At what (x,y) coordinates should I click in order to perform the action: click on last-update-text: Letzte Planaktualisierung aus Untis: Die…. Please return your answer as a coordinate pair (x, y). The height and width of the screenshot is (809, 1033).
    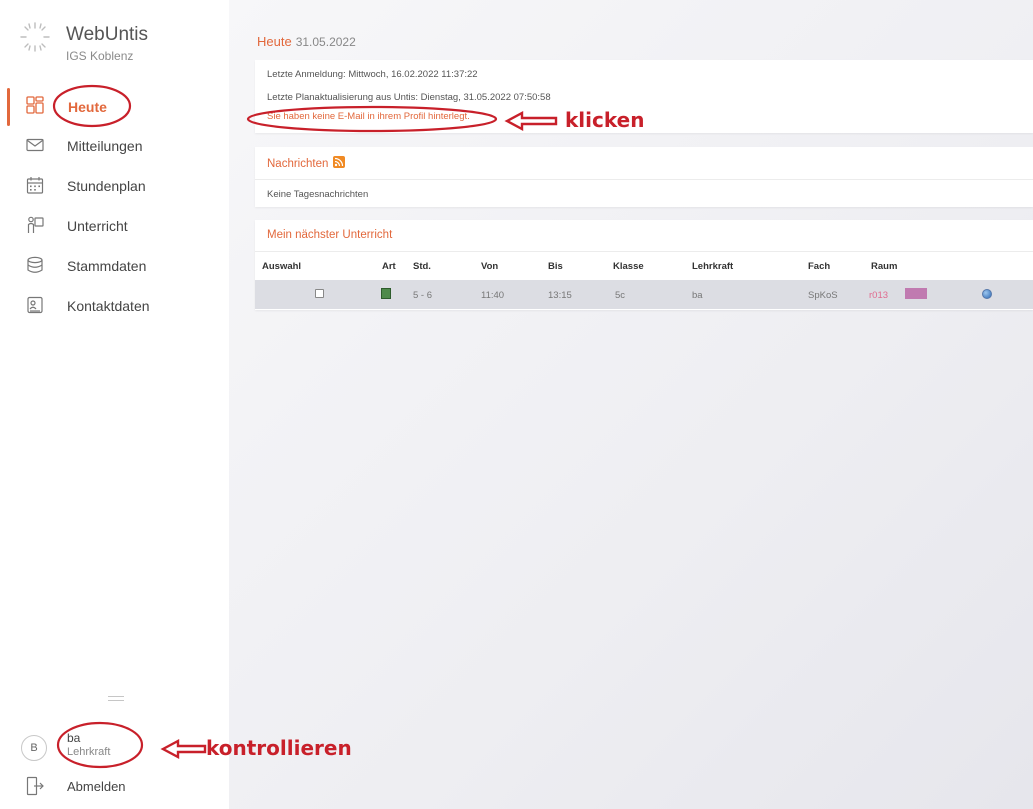
    Looking at the image, I should click on (409, 97).